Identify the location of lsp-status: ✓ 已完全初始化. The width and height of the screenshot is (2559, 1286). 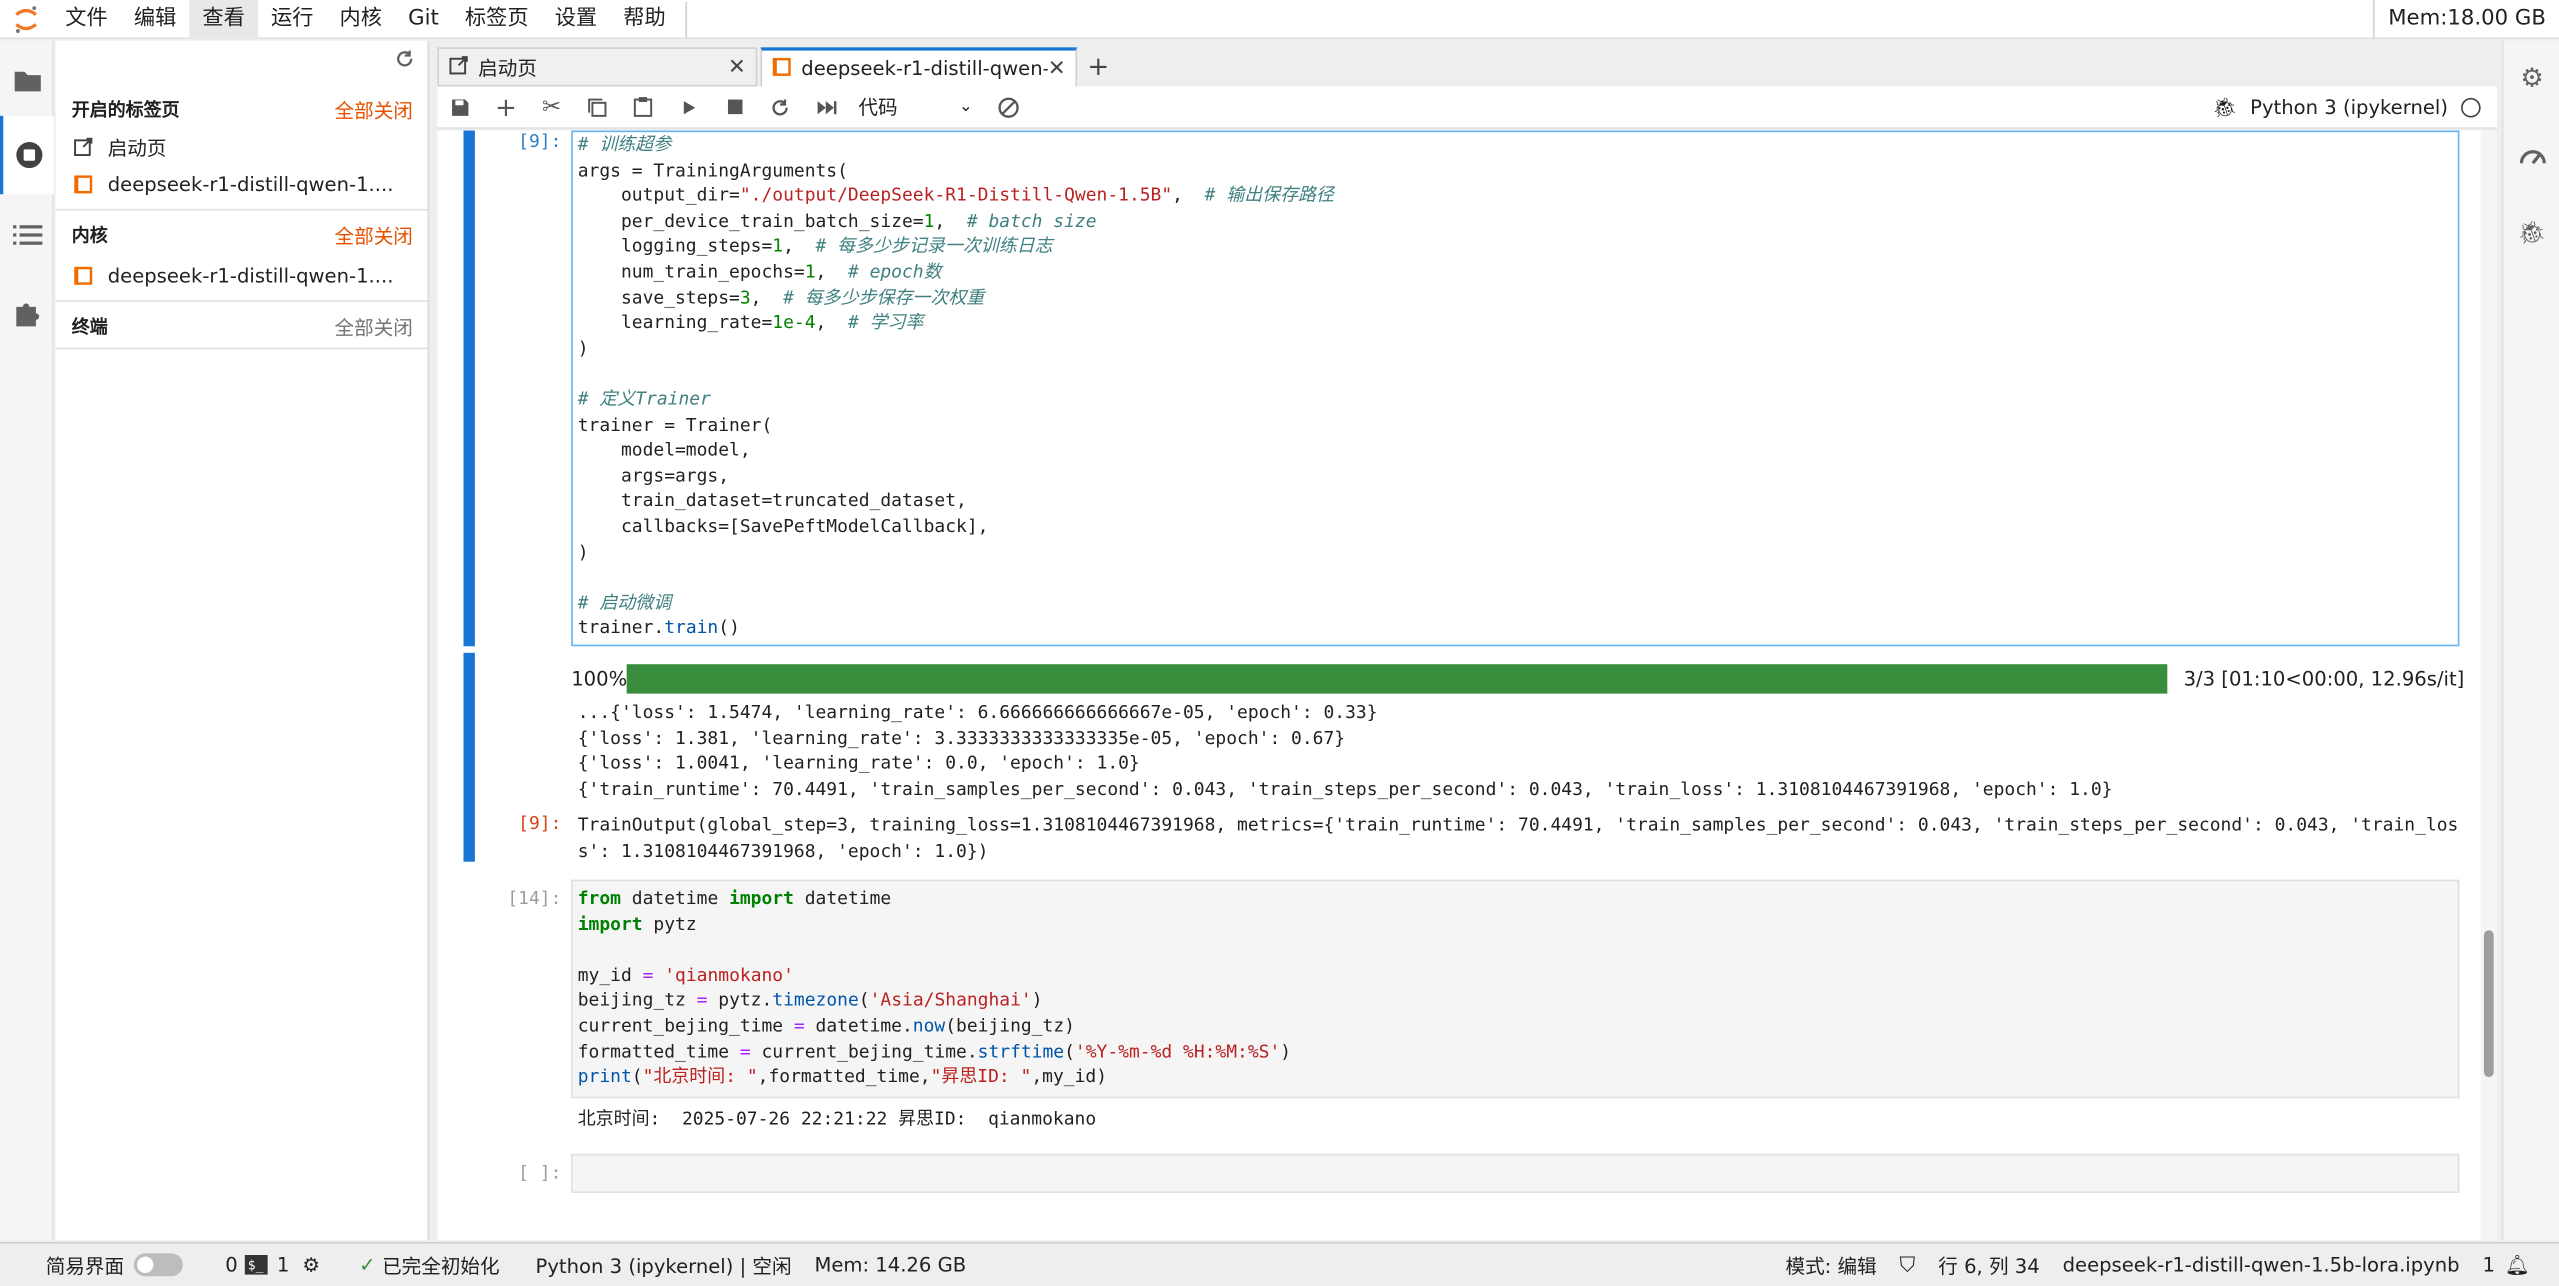
(429, 1265).